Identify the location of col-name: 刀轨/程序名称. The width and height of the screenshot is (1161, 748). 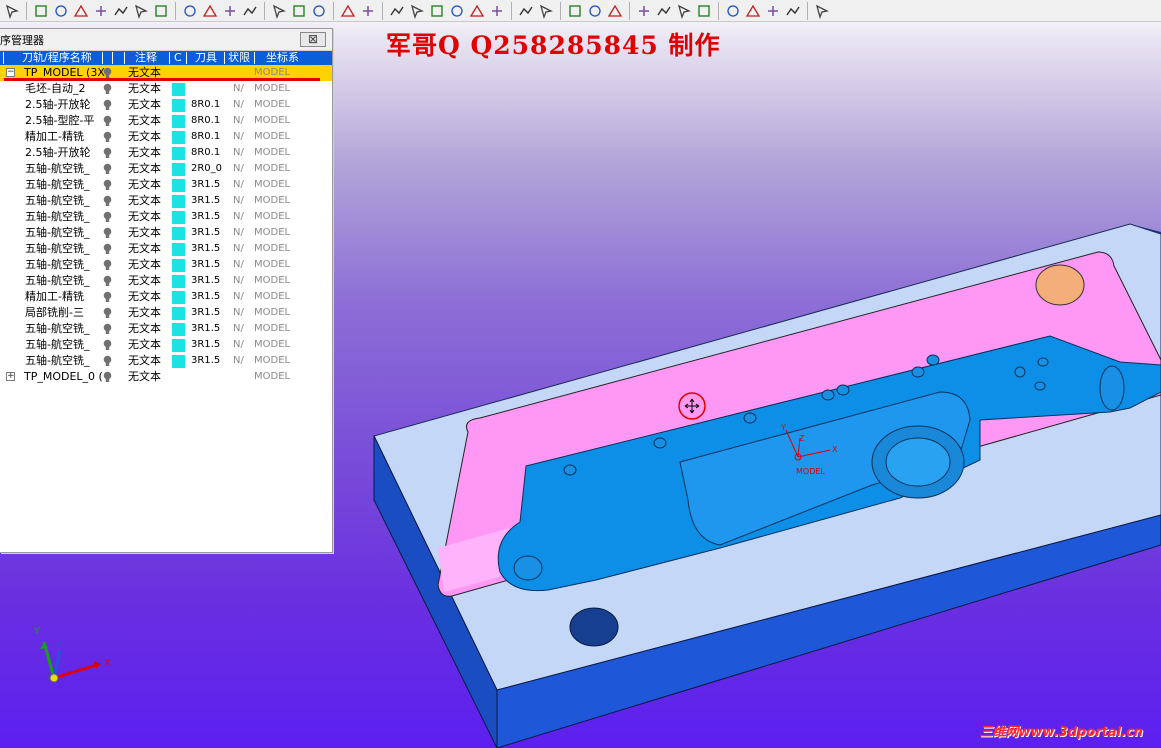
(57, 58).